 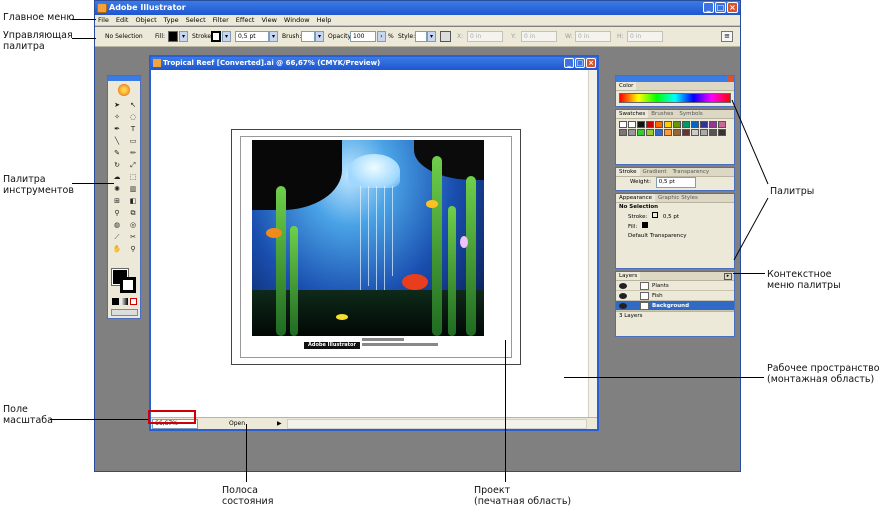 I want to click on zoom-tool-icon: ⚲, so click(x=133, y=249).